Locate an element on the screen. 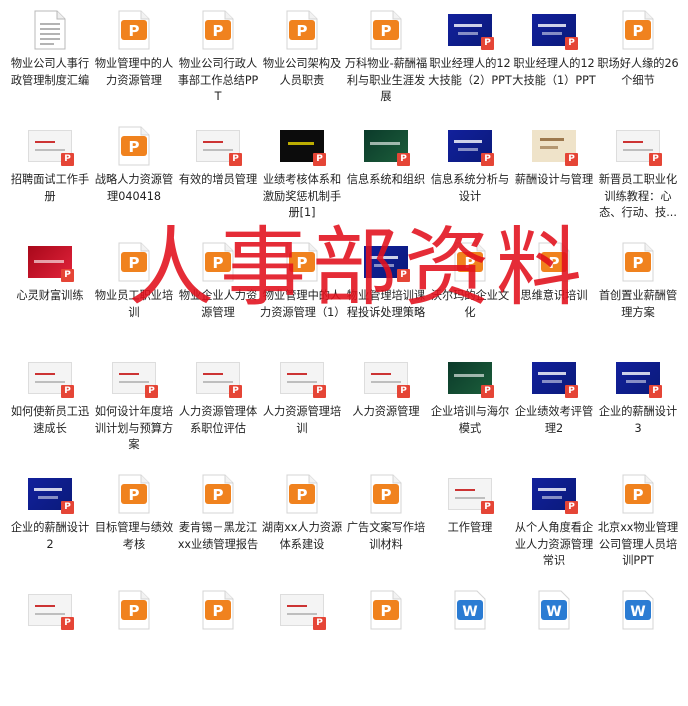 Image resolution: width=688 pixels, height=706 pixels. file-item: P 沃尔玛的企业文化 is located at coordinates (470, 295).